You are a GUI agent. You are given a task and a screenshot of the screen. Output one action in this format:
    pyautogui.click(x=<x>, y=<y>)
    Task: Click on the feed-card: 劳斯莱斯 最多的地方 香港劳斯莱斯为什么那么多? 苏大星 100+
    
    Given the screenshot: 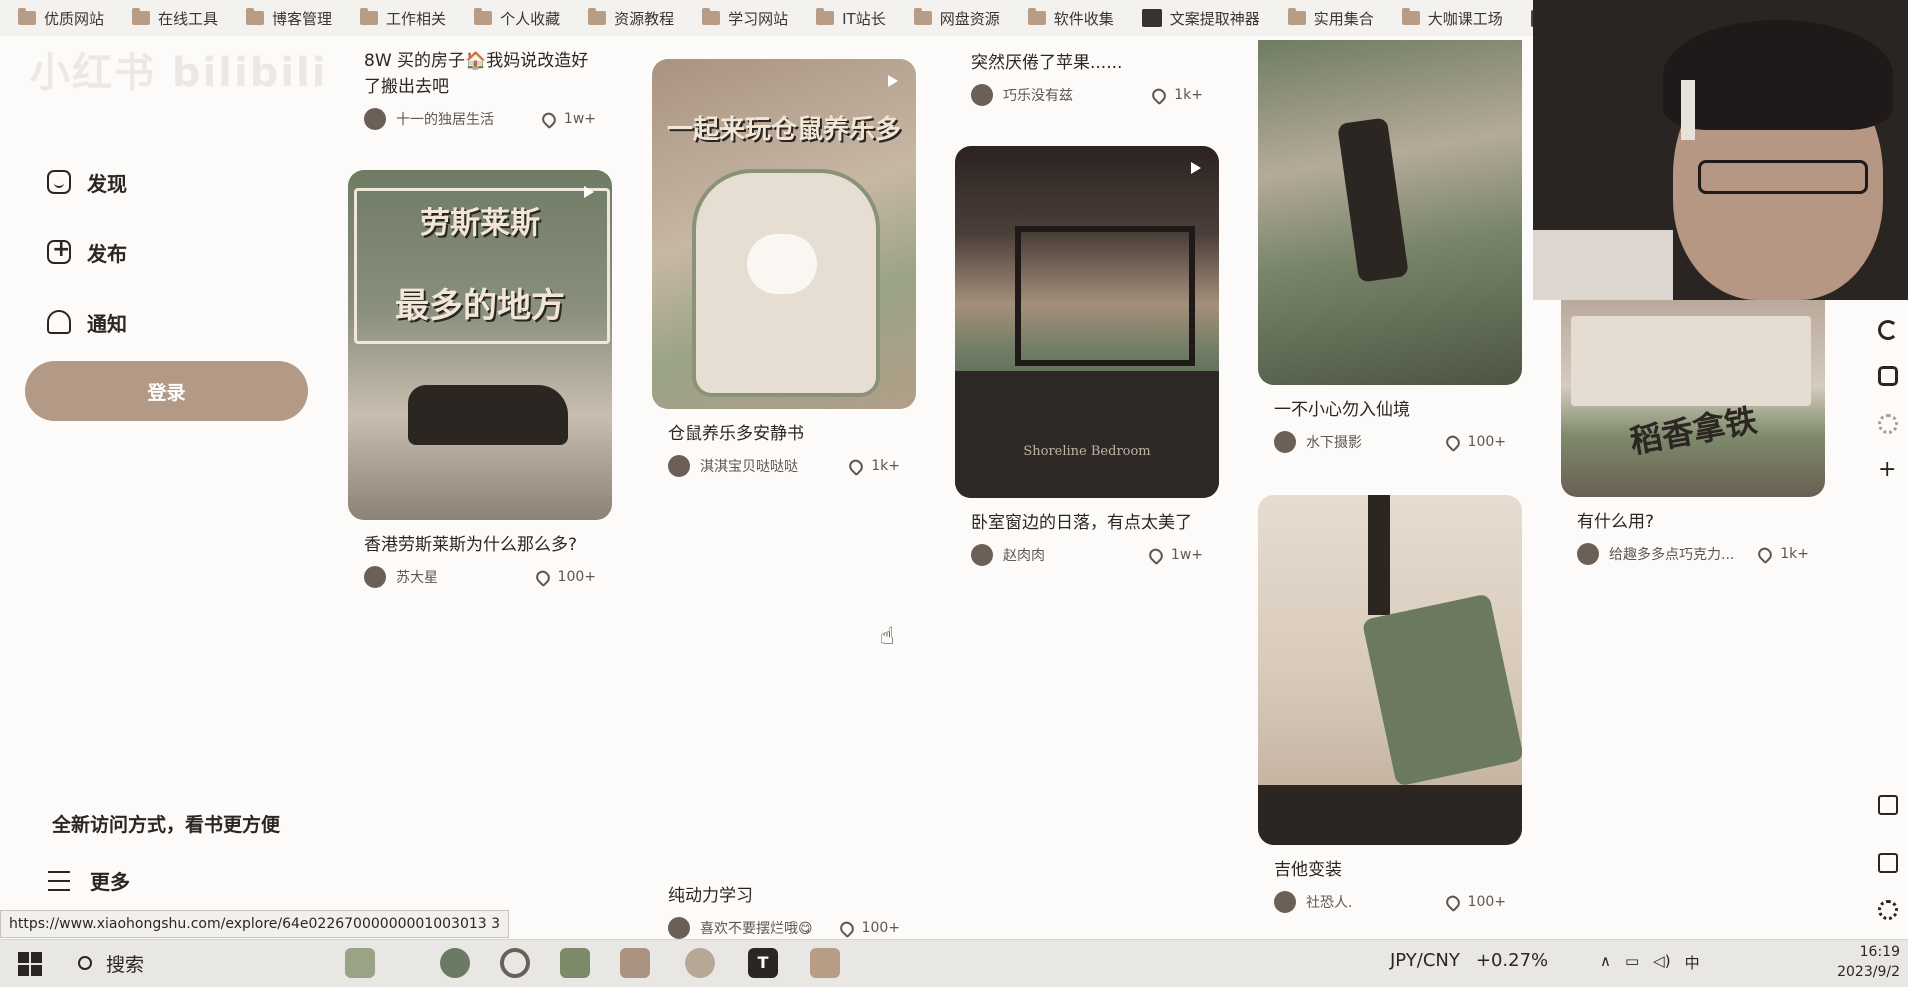 What is the action you would take?
    pyautogui.click(x=480, y=379)
    